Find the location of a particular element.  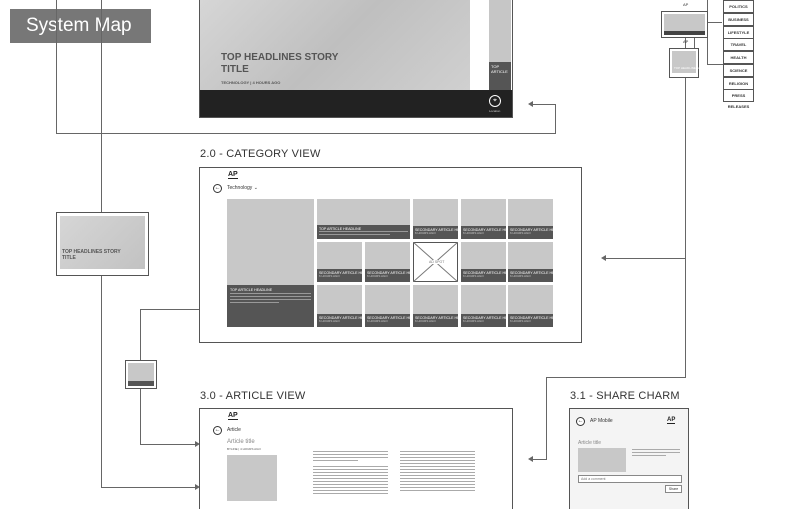

system-map-title: System Map is located at coordinates (80, 26).